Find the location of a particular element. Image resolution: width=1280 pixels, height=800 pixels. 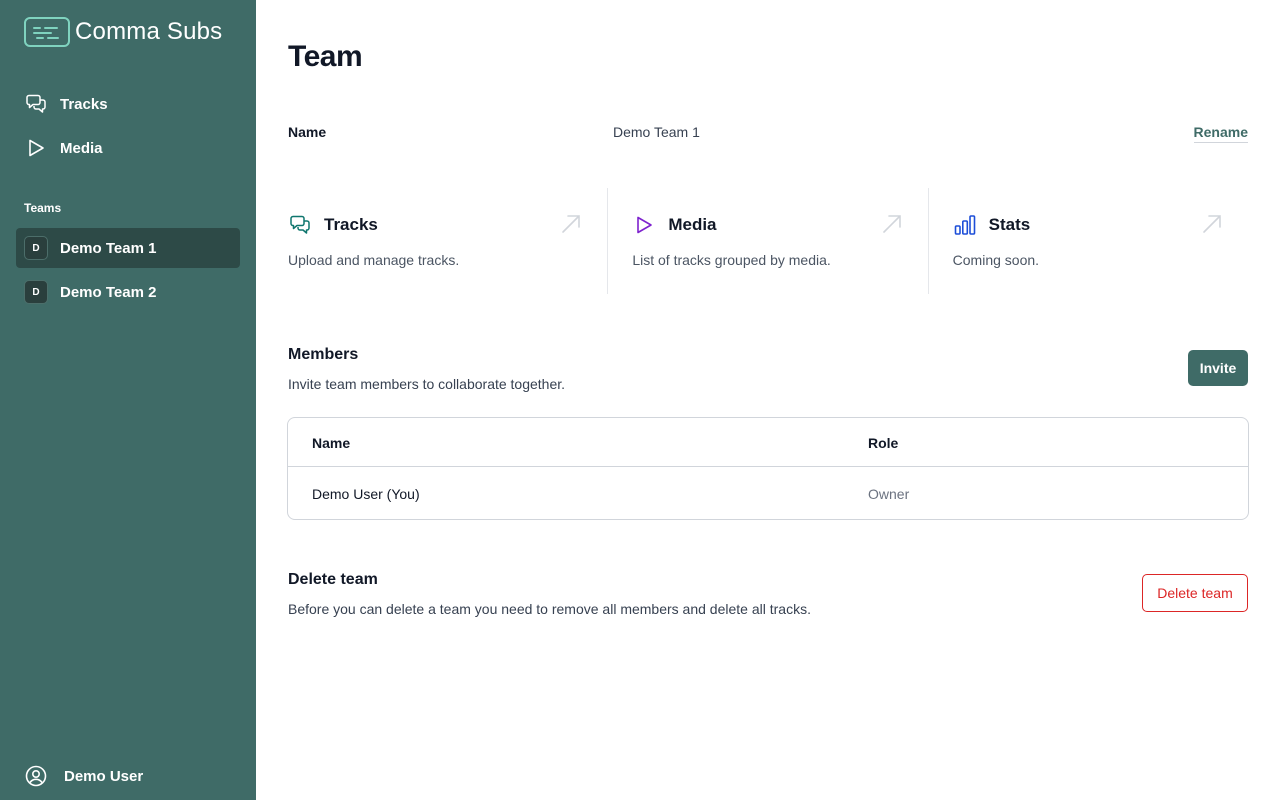

page-title: Team is located at coordinates (325, 56).